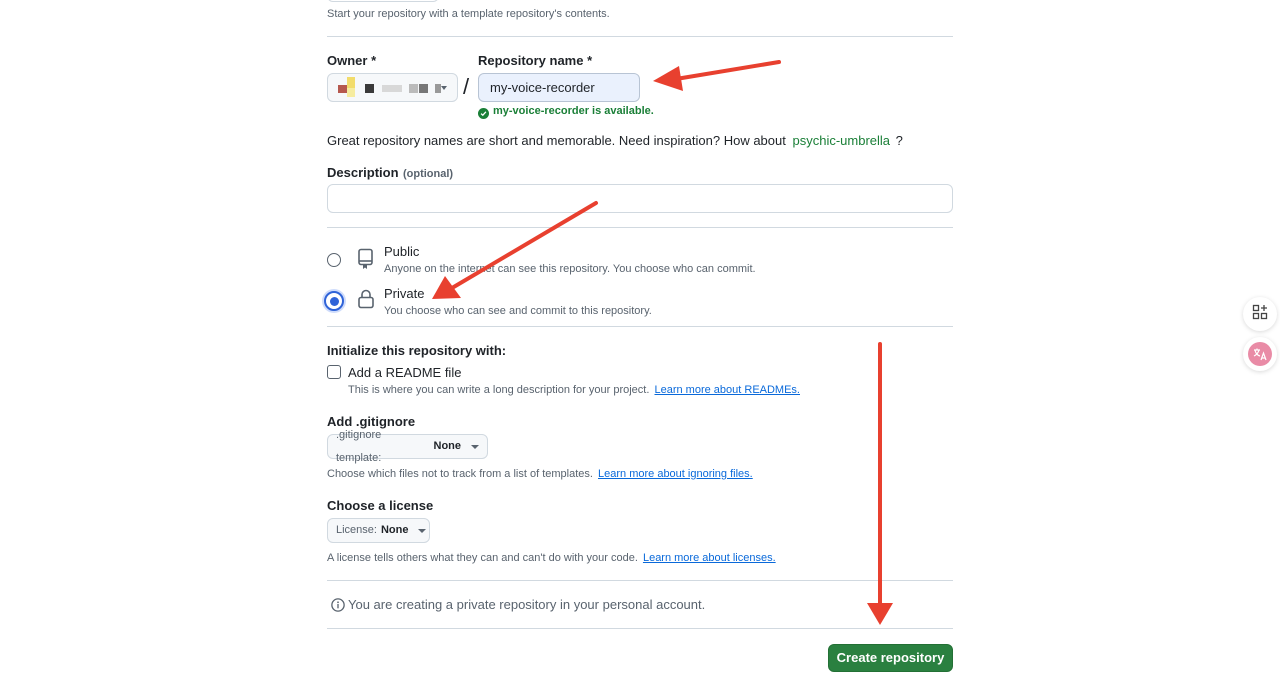  What do you see at coordinates (880, 483) in the screenshot?
I see `annotation-arrow-create` at bounding box center [880, 483].